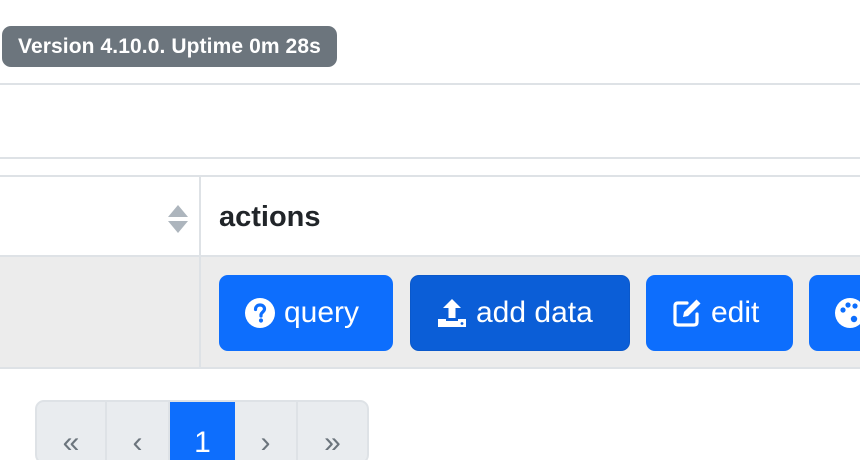 The height and width of the screenshot is (460, 860). I want to click on pagination-next: ›, so click(266, 431).